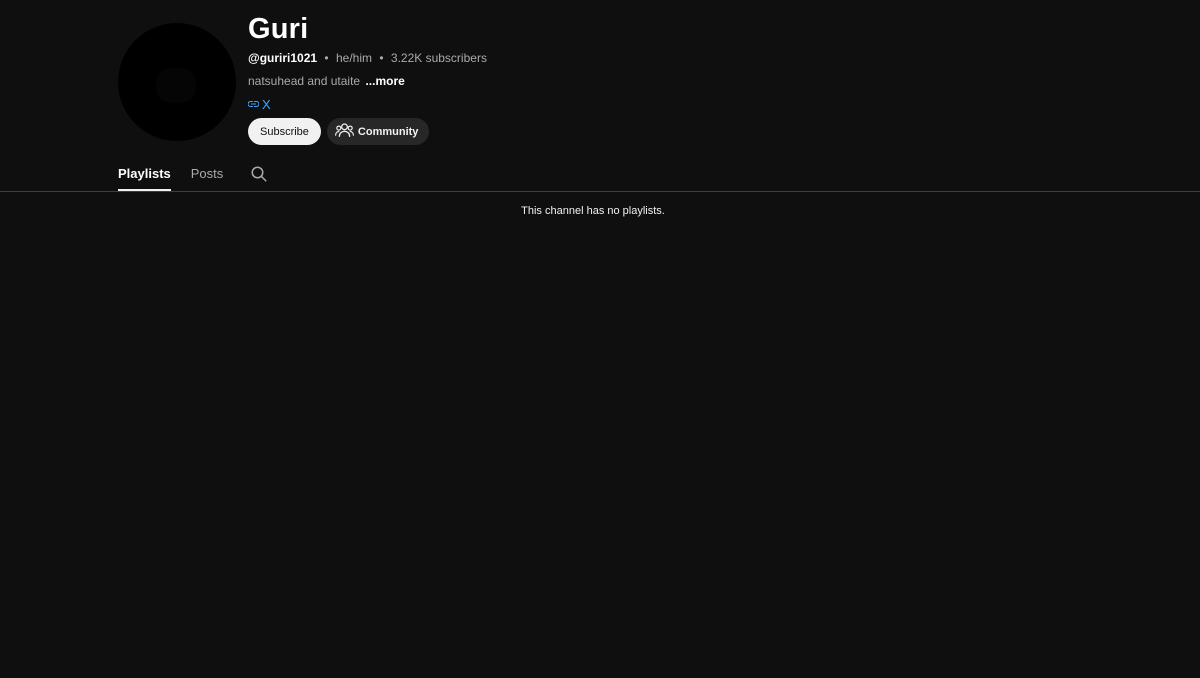  I want to click on description-text: natsuhead and utaite, so click(304, 81).